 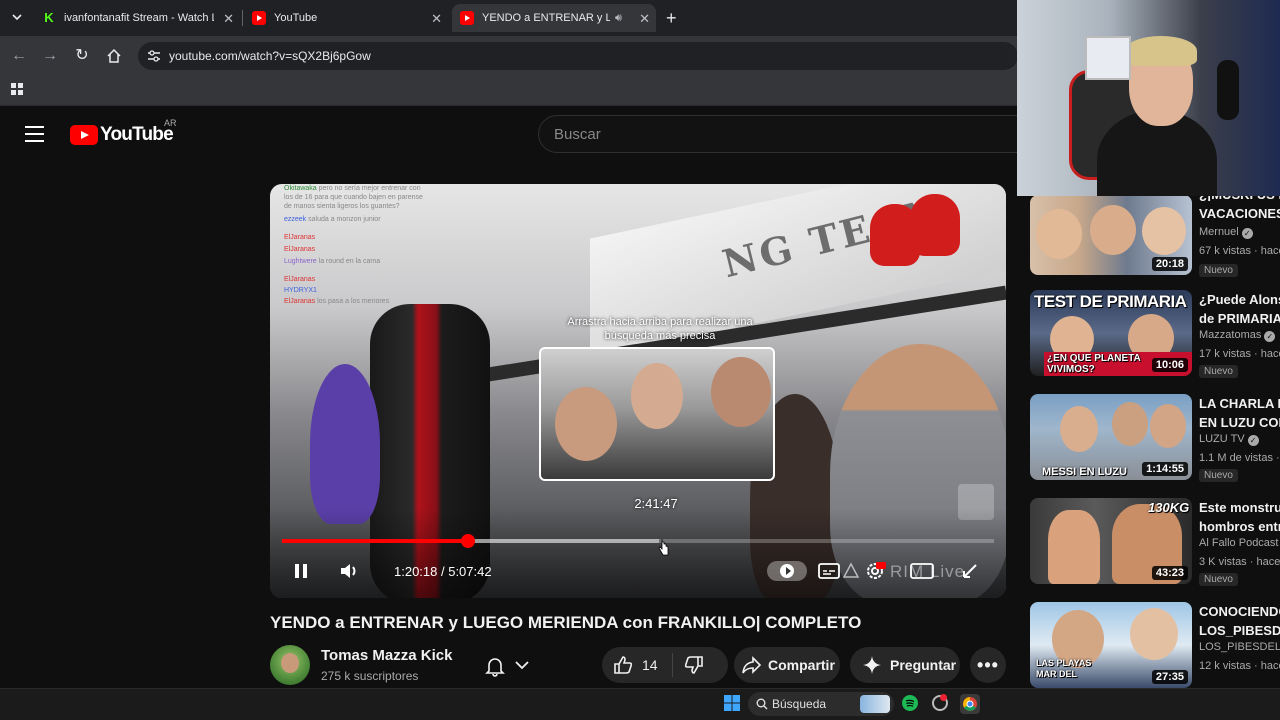 What do you see at coordinates (1219, 232) in the screenshot?
I see `channel-name-text: Mernuel` at bounding box center [1219, 232].